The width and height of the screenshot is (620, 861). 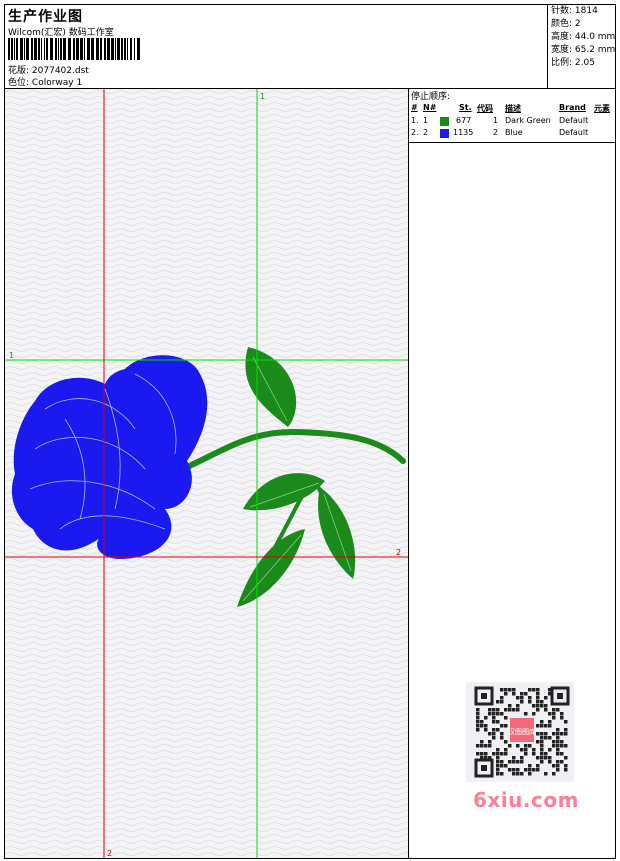 What do you see at coordinates (574, 11) in the screenshot?
I see `stat-stitches: 针数: 1814` at bounding box center [574, 11].